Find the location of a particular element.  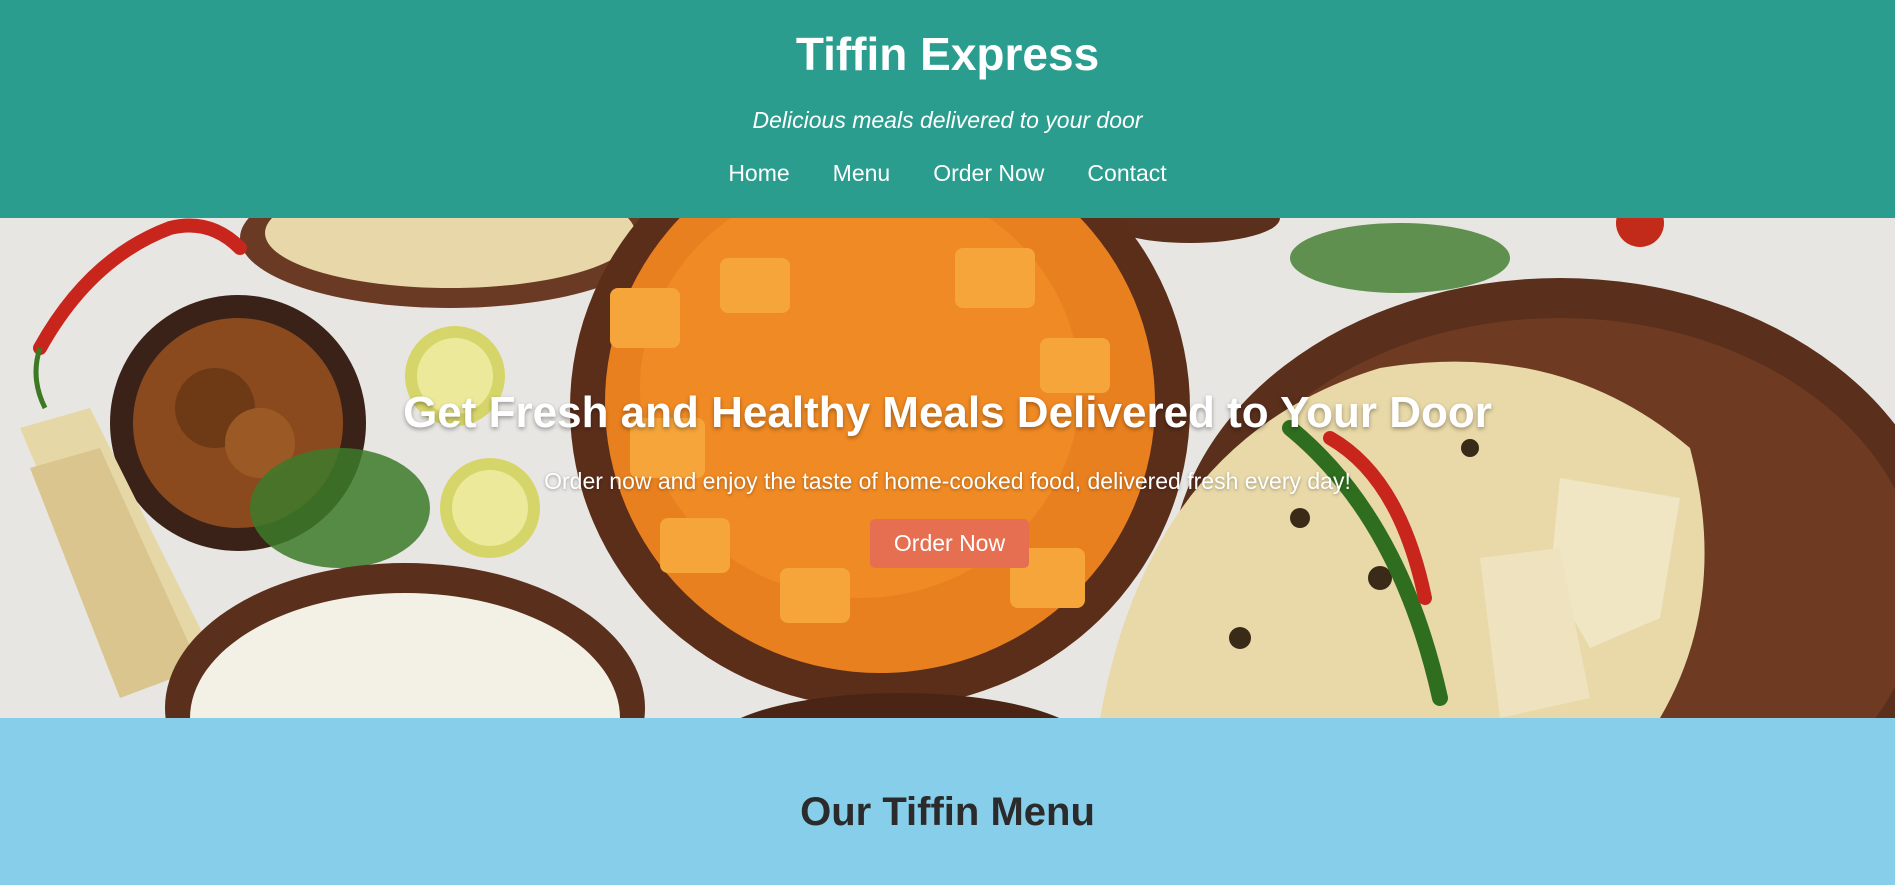

nav-link-menu: Menu is located at coordinates (862, 173).